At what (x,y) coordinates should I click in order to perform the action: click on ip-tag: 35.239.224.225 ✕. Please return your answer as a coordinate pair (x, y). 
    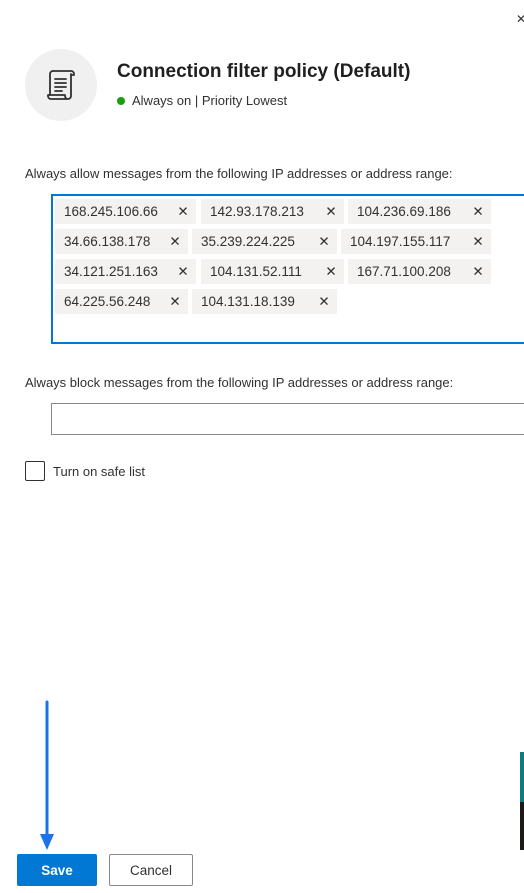
    Looking at the image, I should click on (264, 241).